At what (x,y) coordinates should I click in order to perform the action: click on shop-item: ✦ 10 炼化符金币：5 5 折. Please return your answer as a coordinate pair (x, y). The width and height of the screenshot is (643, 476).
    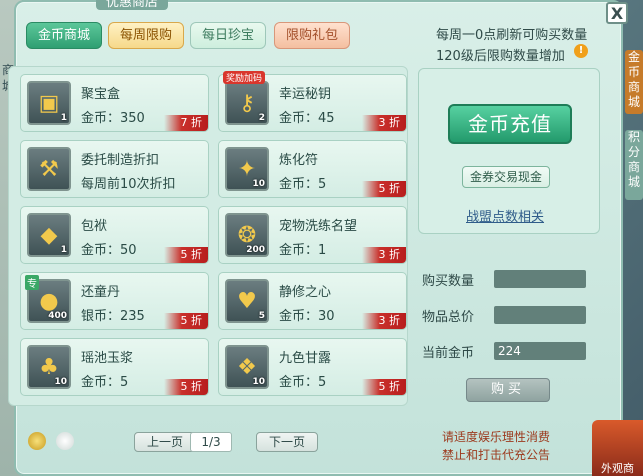
    Looking at the image, I should click on (312, 169).